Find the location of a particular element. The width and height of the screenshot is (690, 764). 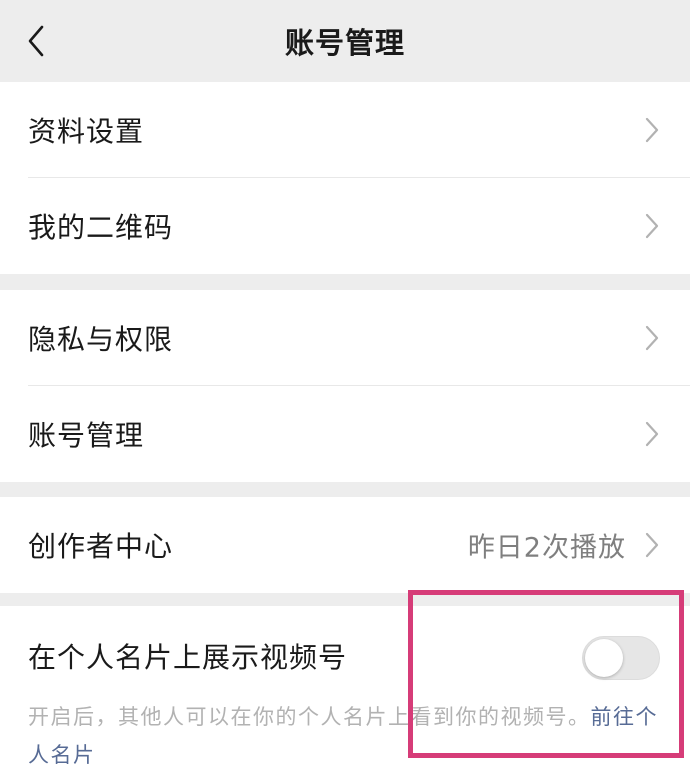

nav-bar: 账号管理 is located at coordinates (345, 41).